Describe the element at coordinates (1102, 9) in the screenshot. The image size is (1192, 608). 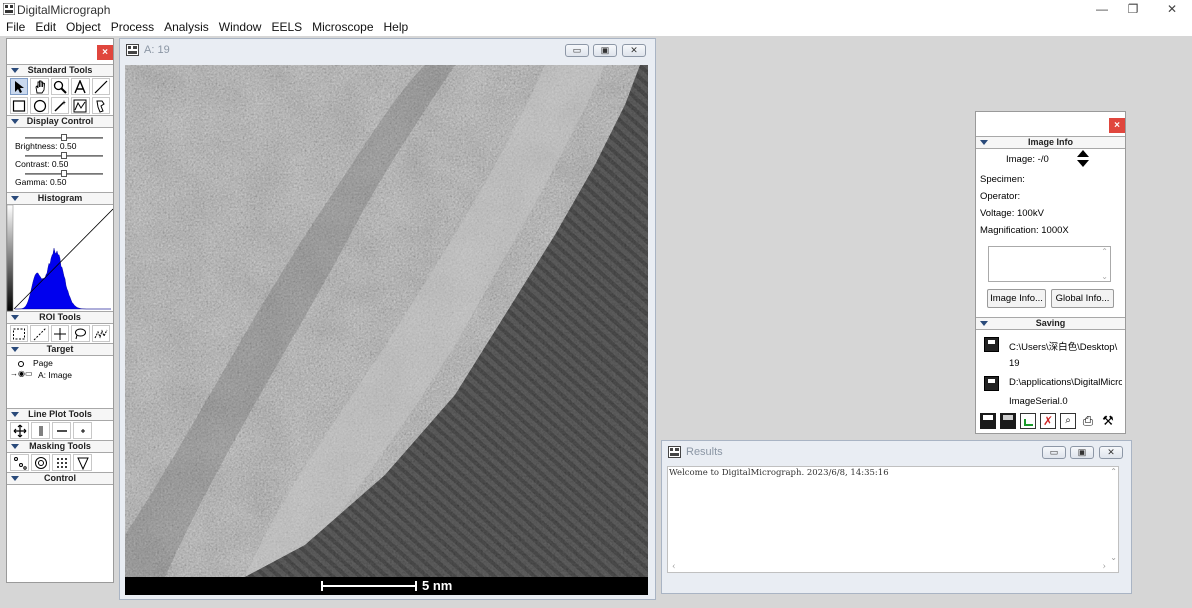
I see `minimize-icon: —` at that location.